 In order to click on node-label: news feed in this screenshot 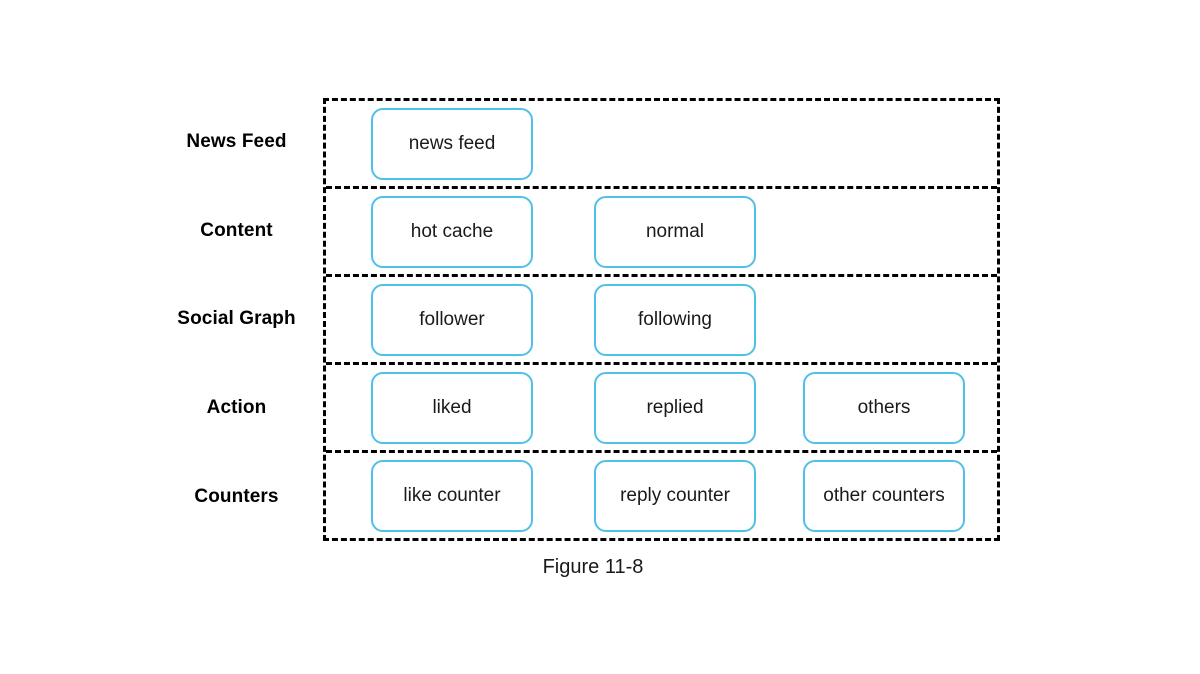, I will do `click(452, 143)`.